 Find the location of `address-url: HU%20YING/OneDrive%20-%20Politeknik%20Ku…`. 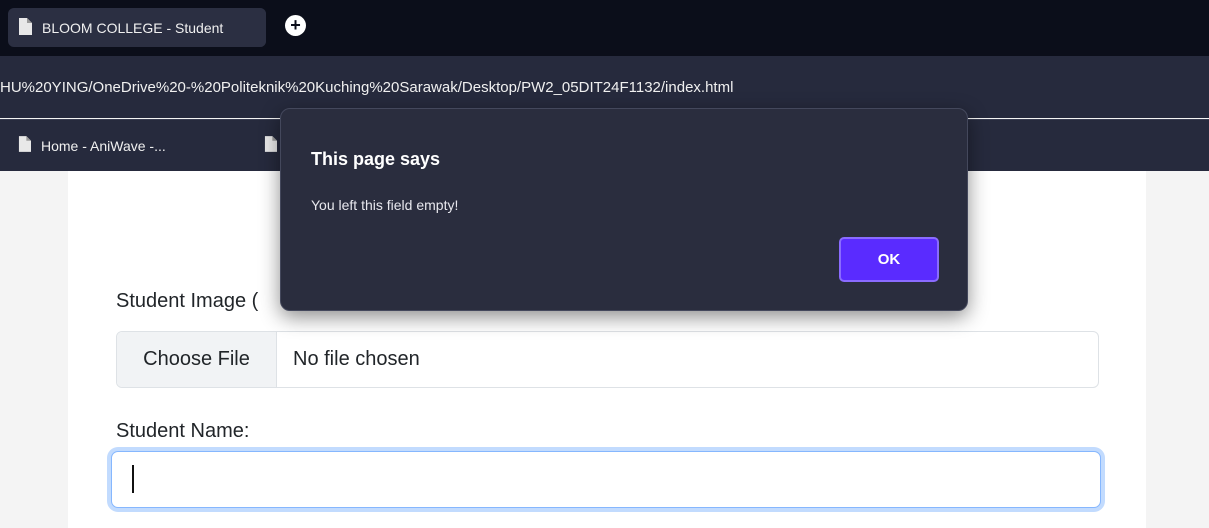

address-url: HU%20YING/OneDrive%20-%20Politeknik%20Ku… is located at coordinates (366, 87).